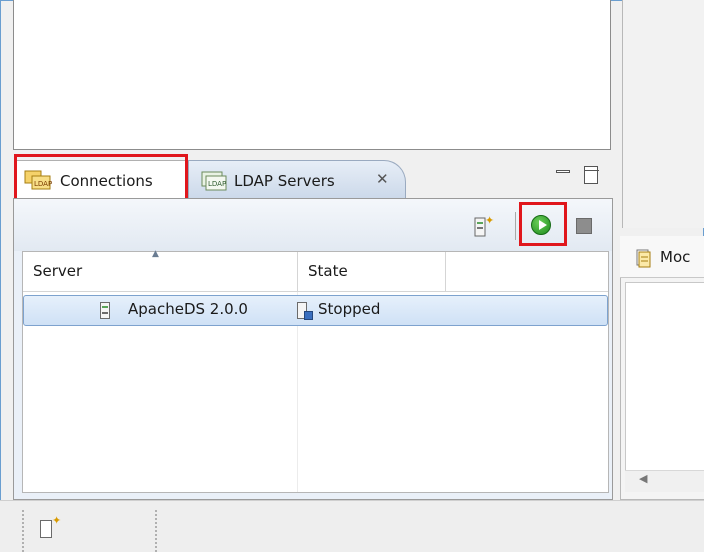  I want to click on svg-text: LDAP, so click(217, 184).